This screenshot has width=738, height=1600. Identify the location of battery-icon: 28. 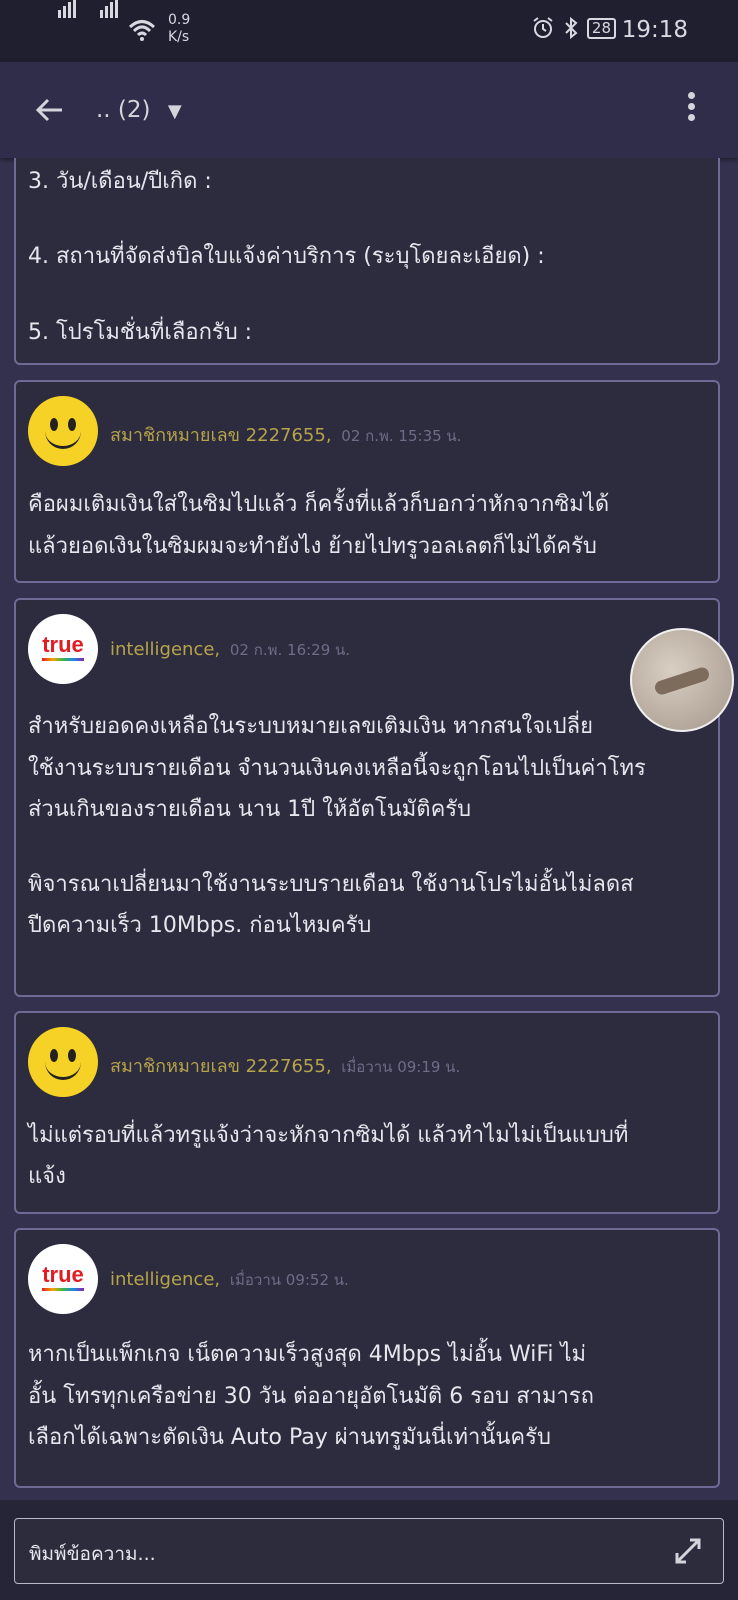
(601, 28).